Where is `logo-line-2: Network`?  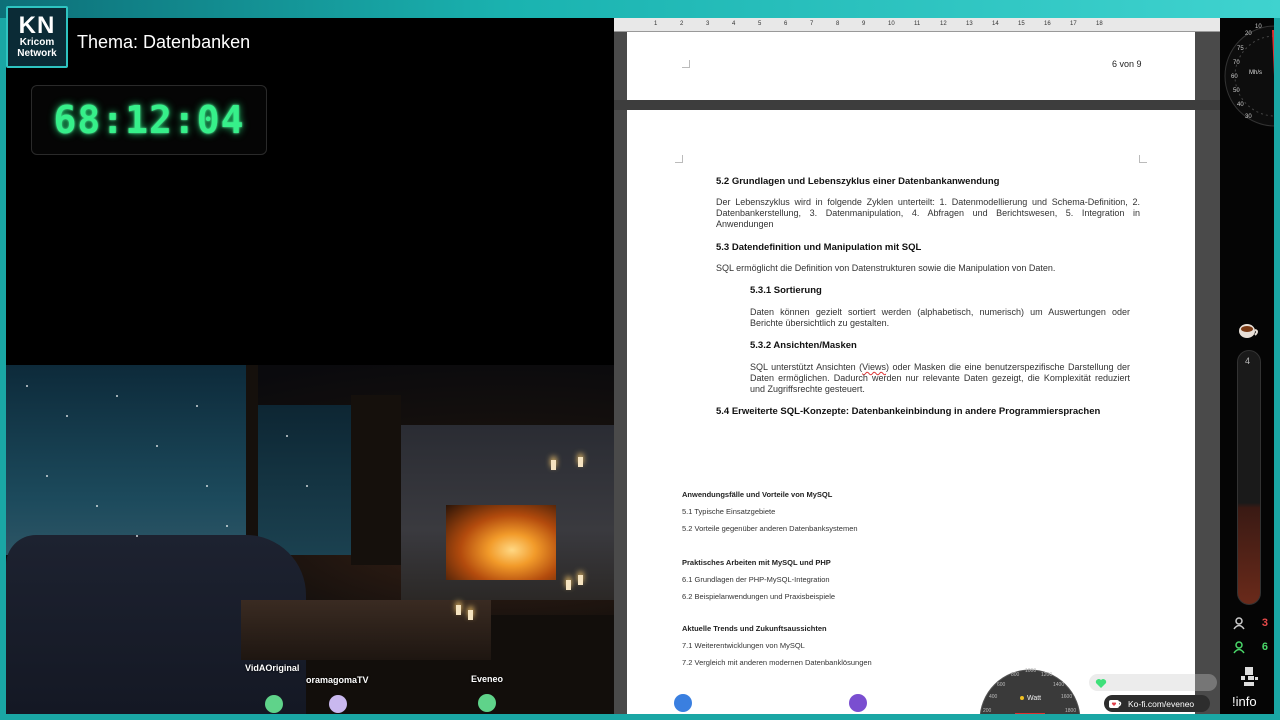
logo-line-2: Network is located at coordinates (37, 53).